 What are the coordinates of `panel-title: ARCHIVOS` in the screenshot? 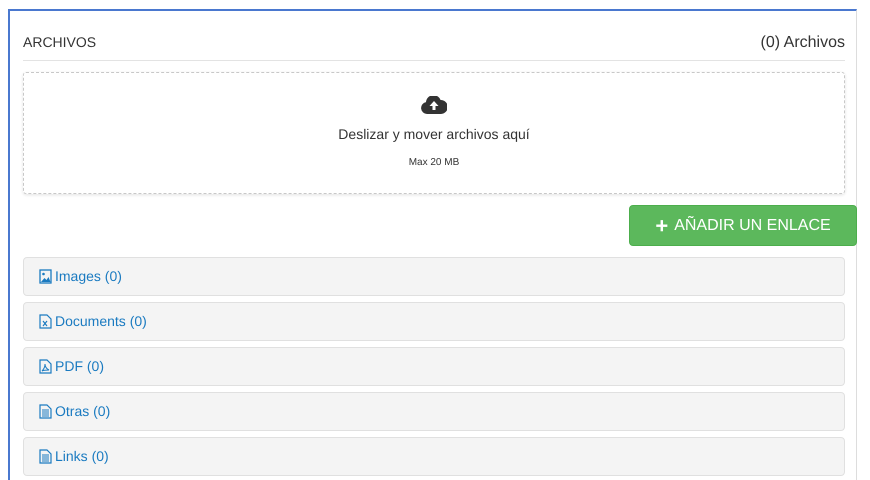 It's located at (59, 42).